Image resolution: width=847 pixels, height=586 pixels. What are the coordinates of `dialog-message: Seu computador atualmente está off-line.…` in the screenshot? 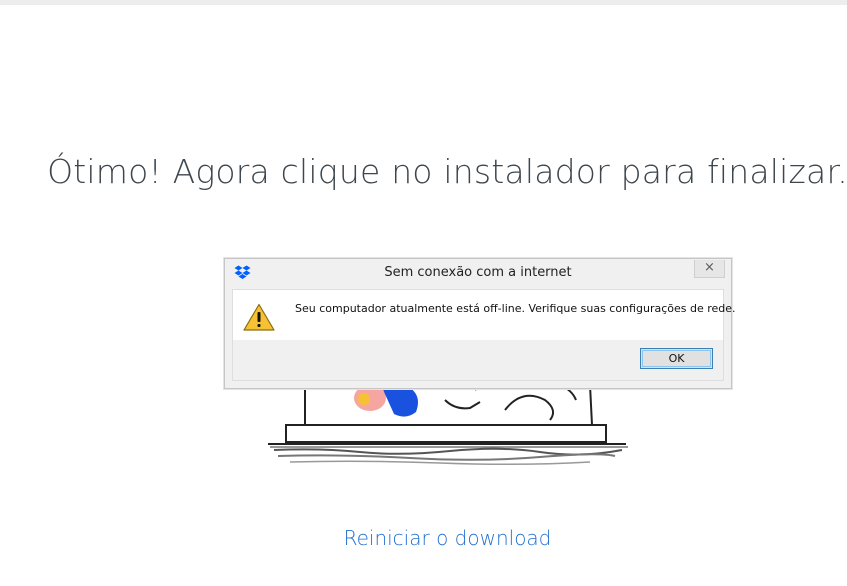 It's located at (515, 308).